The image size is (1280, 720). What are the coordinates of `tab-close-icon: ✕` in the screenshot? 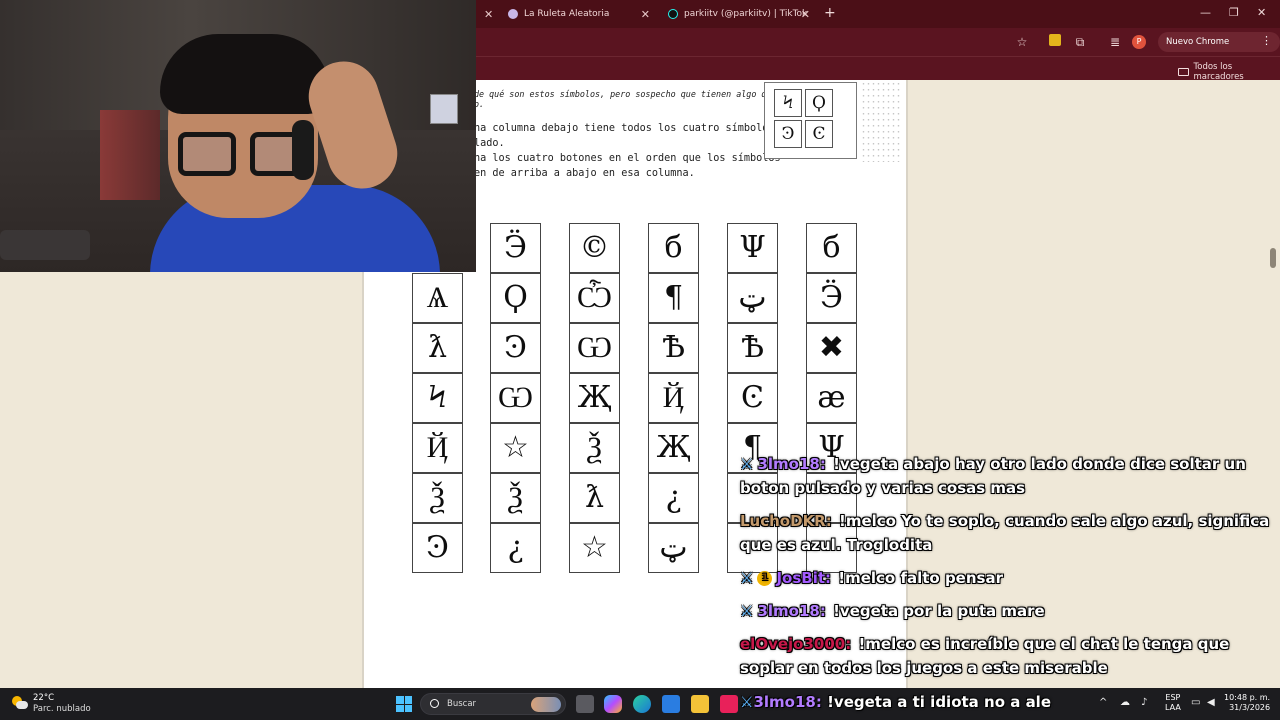 It's located at (488, 14).